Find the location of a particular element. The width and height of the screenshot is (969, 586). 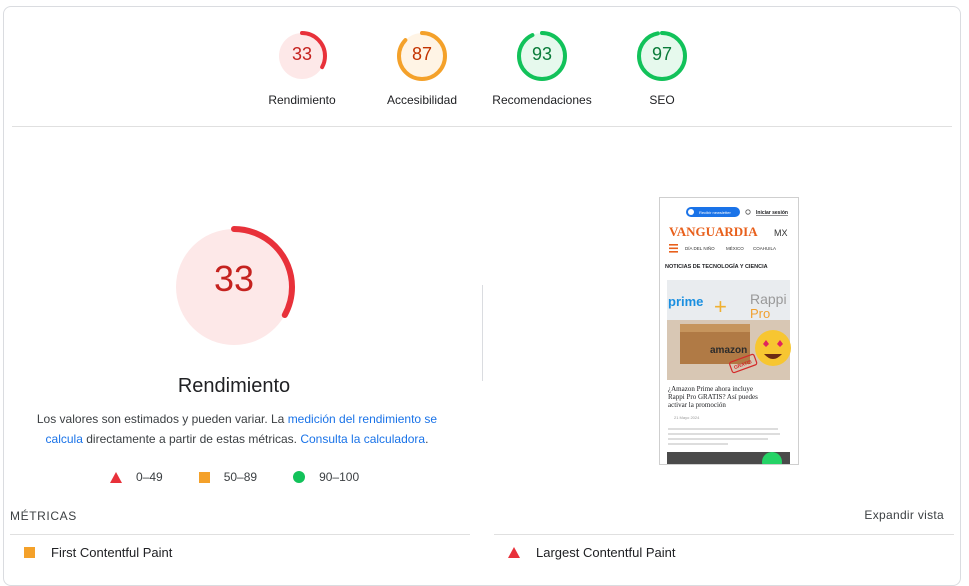

gauge-label: Accesibilidad is located at coordinates (422, 100).